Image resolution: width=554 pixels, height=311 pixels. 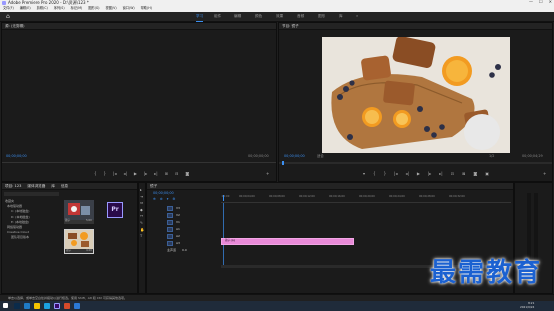 What do you see at coordinates (95, 174) in the screenshot?
I see `mark-in-icon: {` at bounding box center [95, 174].